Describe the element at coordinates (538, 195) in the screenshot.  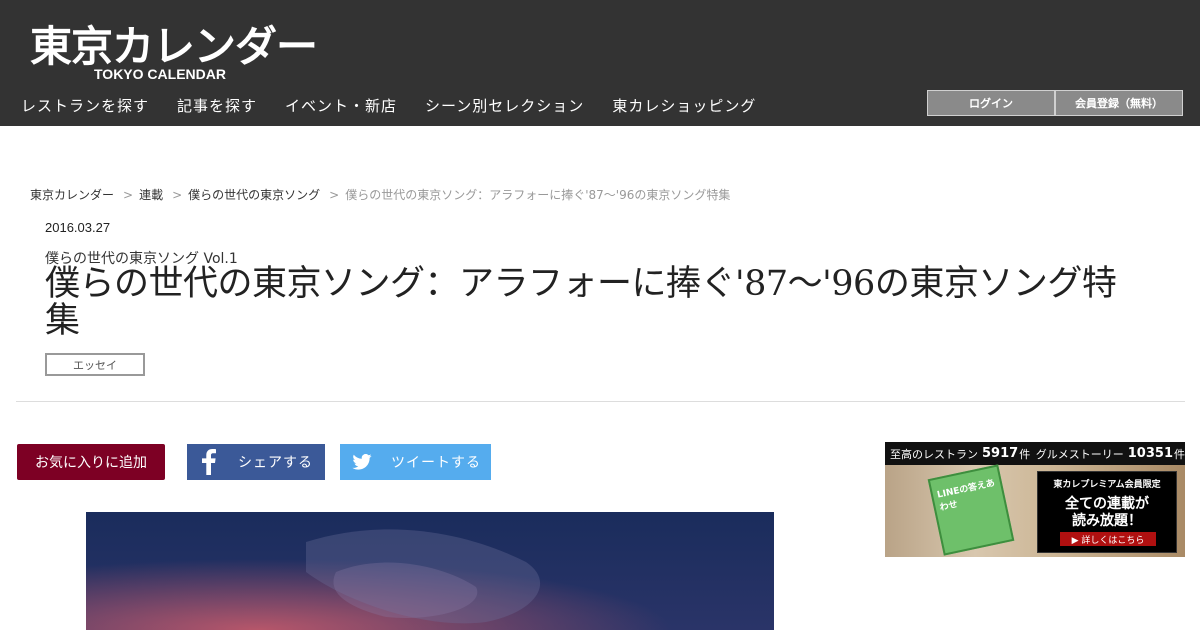
I see `breadcrumb-current: 僕らの世代の東京ソング：アラフォーに捧ぐ'87～'96の東京ソング特集` at that location.